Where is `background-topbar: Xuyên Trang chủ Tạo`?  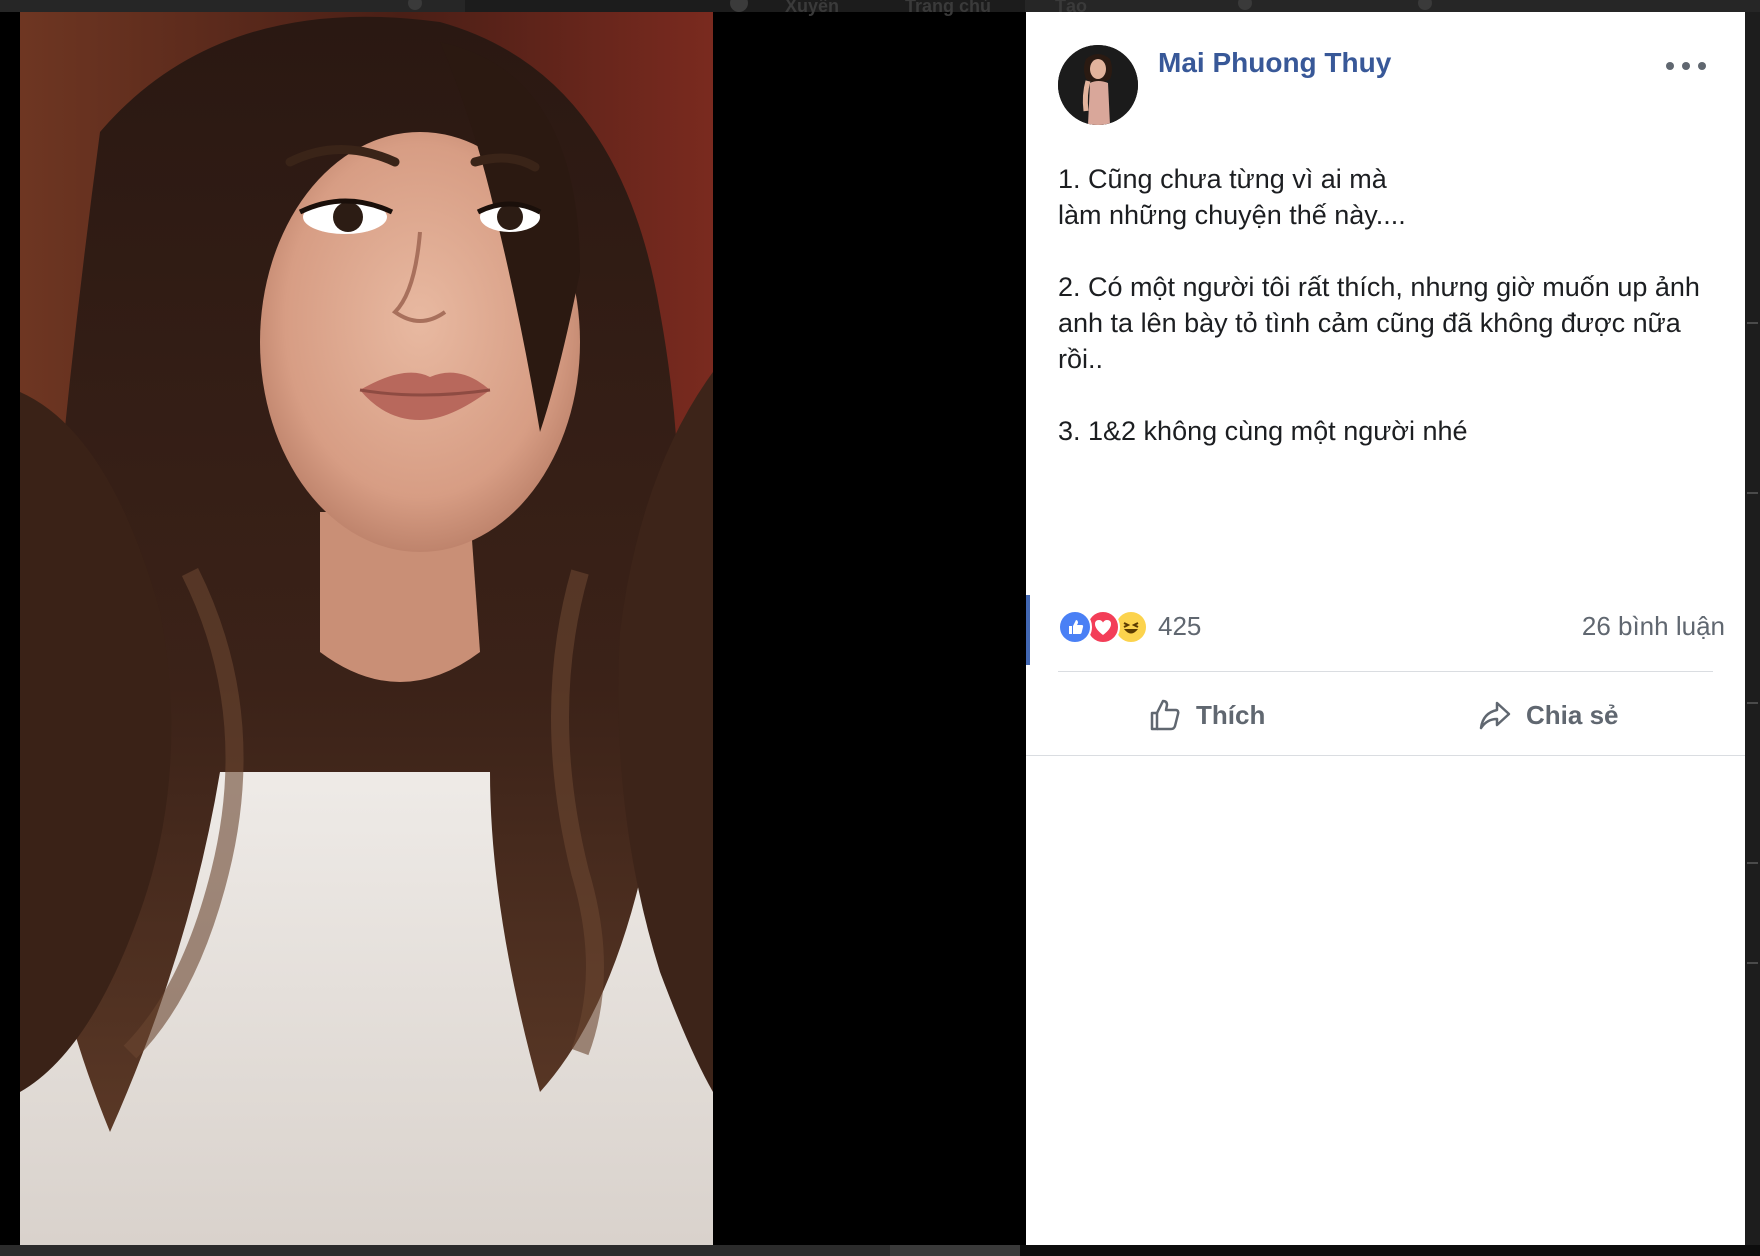
background-topbar: Xuyên Trang chủ Tạo is located at coordinates (880, 8).